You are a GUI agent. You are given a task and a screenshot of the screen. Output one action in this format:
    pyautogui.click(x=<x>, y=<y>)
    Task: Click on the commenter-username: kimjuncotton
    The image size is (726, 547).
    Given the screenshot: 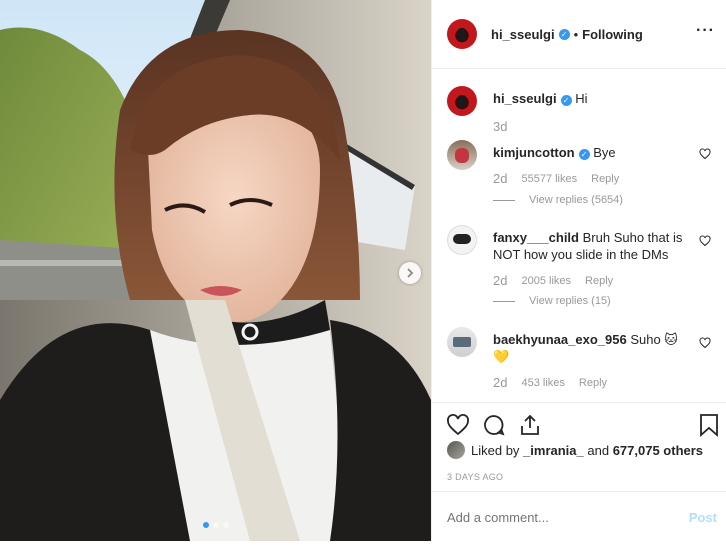 What is the action you would take?
    pyautogui.click(x=534, y=152)
    